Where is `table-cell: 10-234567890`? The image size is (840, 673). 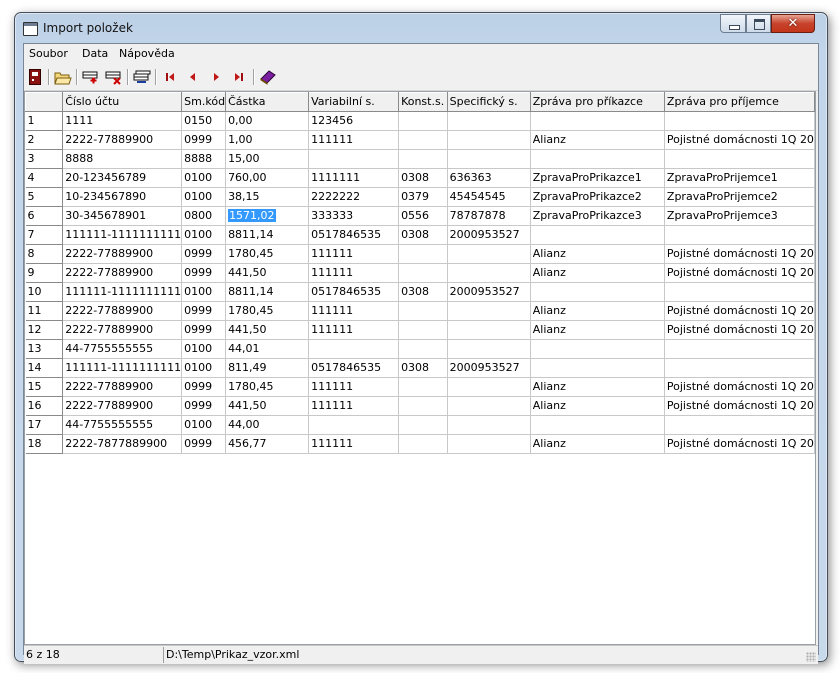
table-cell: 10-234567890 is located at coordinates (122, 197).